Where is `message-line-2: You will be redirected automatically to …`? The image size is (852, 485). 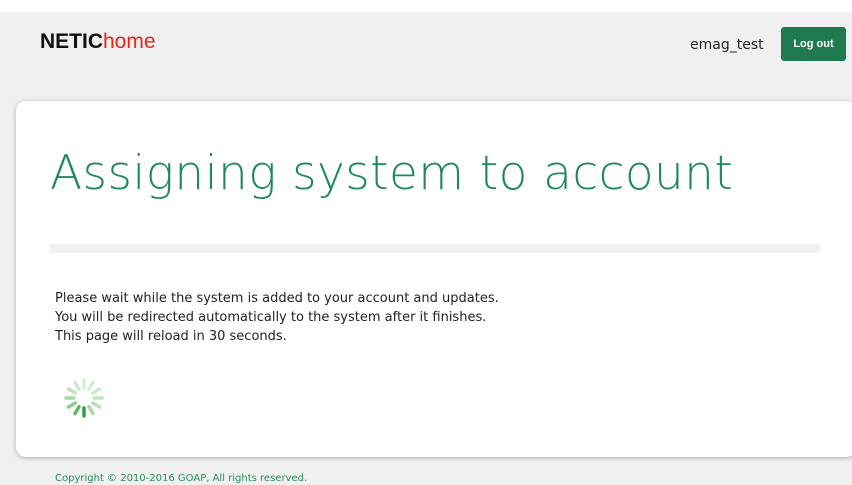
message-line-2: You will be redirected automatically to … is located at coordinates (271, 317).